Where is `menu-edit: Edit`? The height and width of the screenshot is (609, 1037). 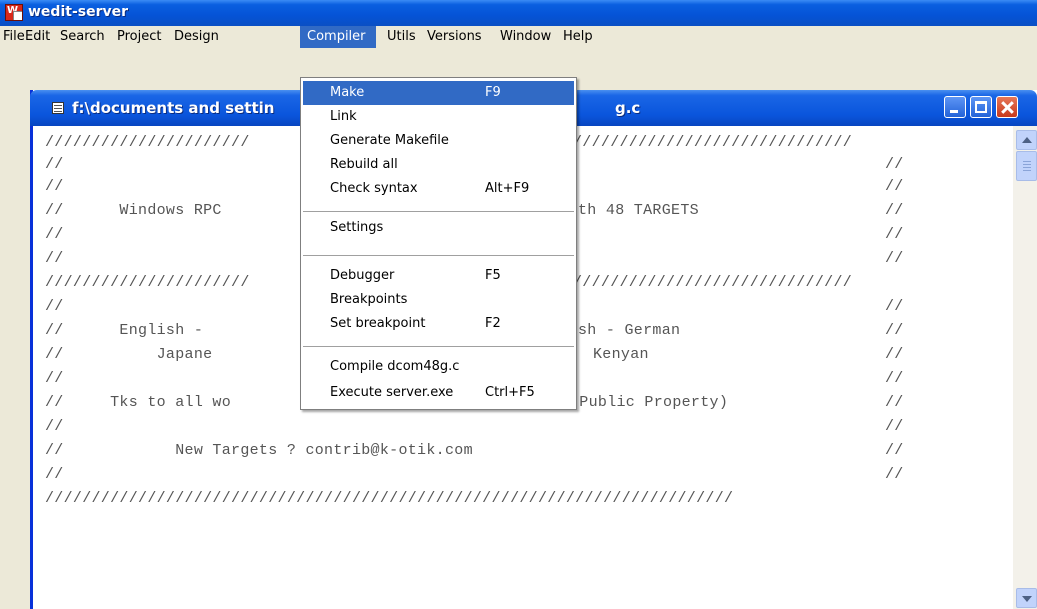
menu-edit: Edit is located at coordinates (37, 37).